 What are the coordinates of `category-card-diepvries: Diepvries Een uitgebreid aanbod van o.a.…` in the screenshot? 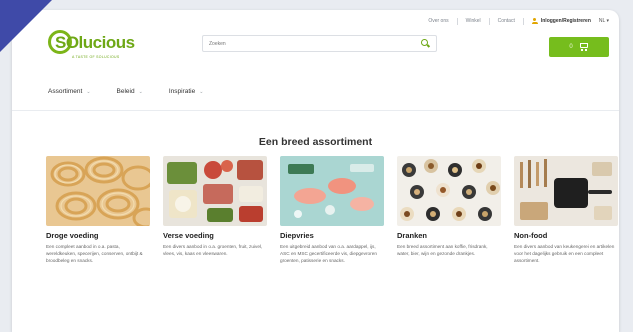 It's located at (332, 210).